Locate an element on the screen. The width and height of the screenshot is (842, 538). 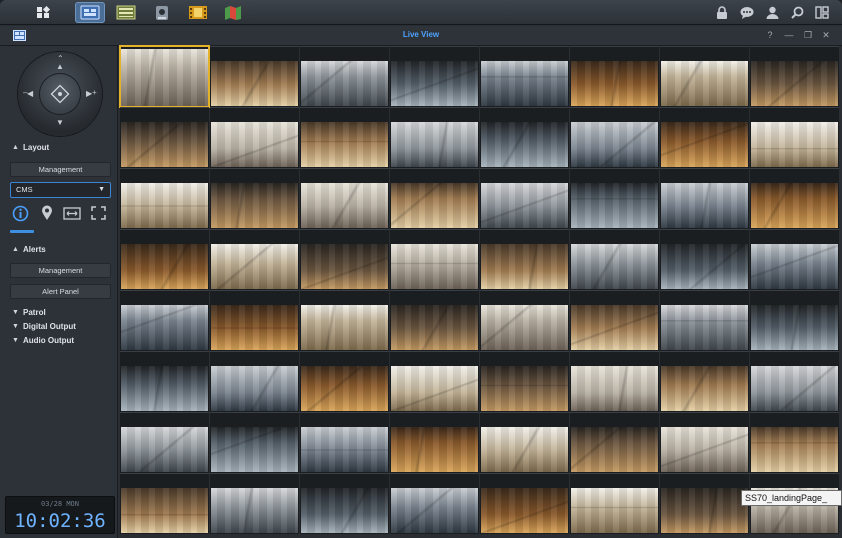
chat-button is located at coordinates (747, 12).